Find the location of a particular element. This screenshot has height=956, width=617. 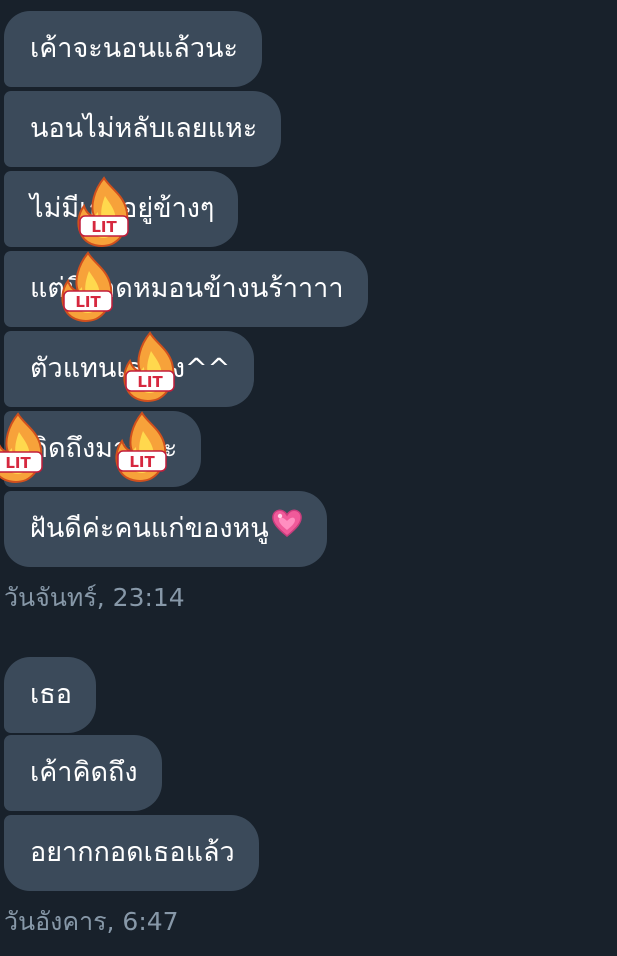

message-text: นอนไม่หลับเลยแหะ is located at coordinates (144, 128).